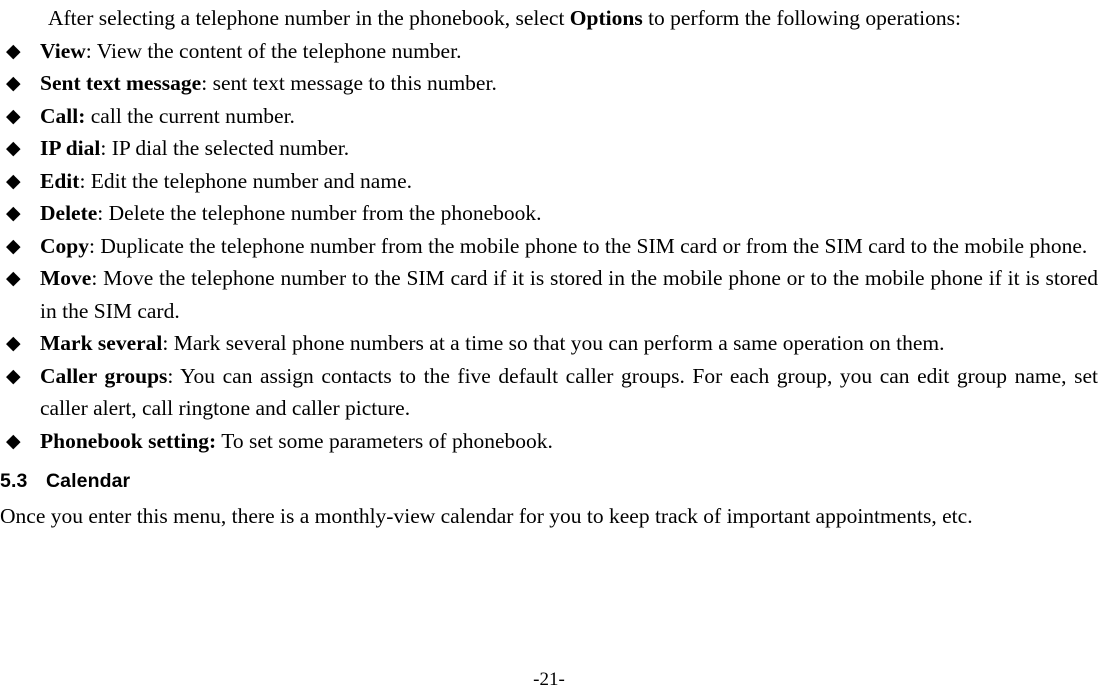 This screenshot has height=699, width=1098. Describe the element at coordinates (104, 375) in the screenshot. I see `list-item-term: Caller groups` at that location.